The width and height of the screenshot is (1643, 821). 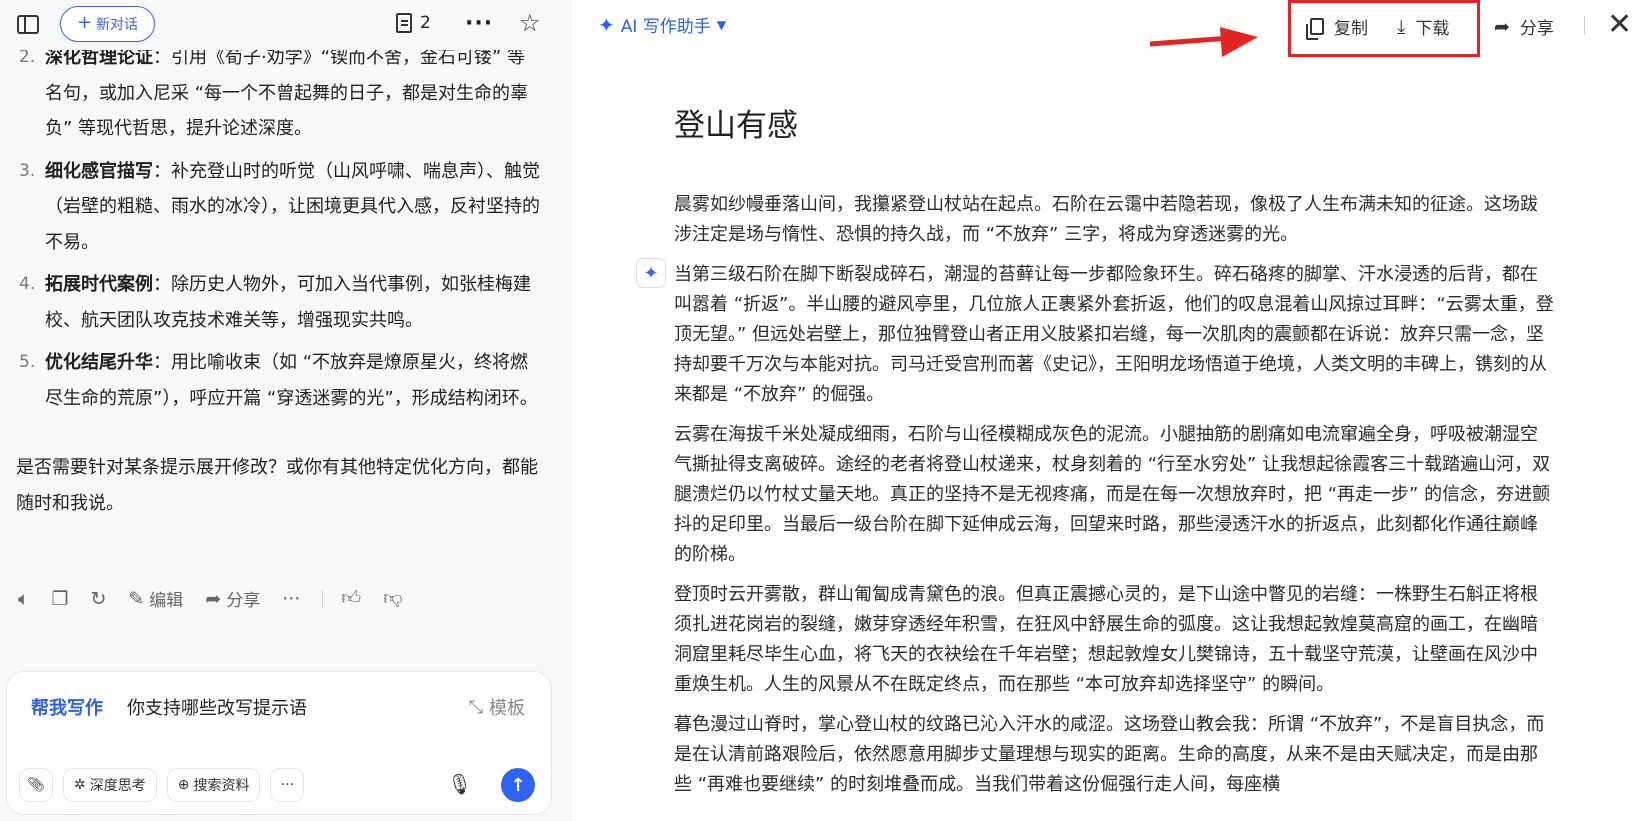 I want to click on chat-header: + 新对话 2 ··· ☆, so click(x=286, y=25).